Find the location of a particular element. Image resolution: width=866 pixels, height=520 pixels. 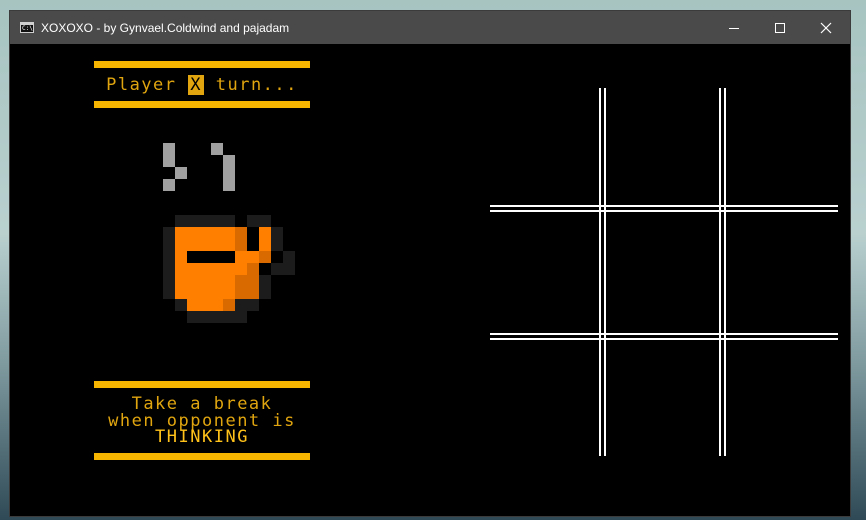

maximize-icon is located at coordinates (780, 28).